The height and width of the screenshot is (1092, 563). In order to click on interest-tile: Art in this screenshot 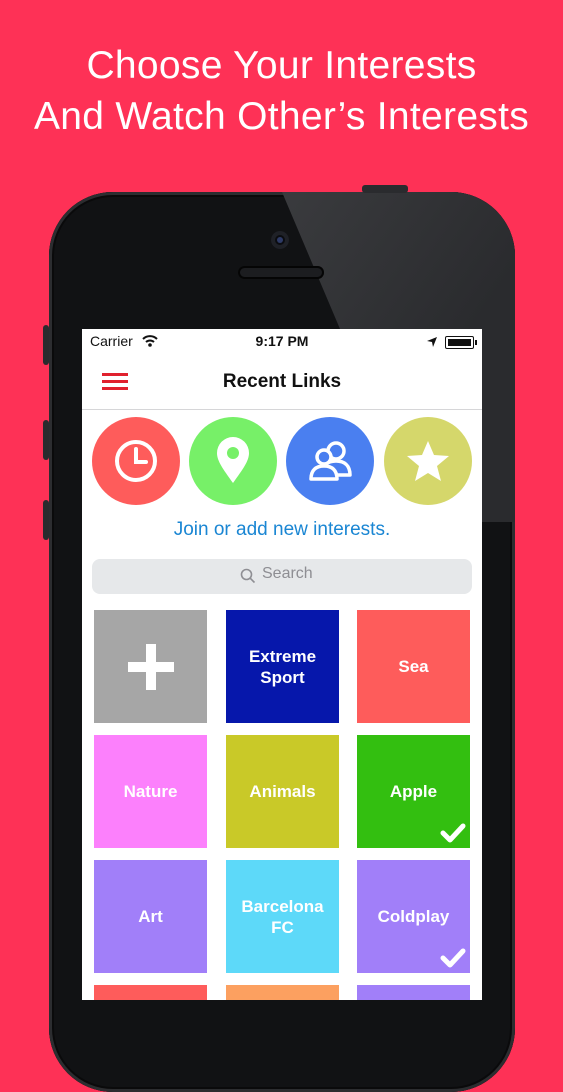, I will do `click(150, 916)`.